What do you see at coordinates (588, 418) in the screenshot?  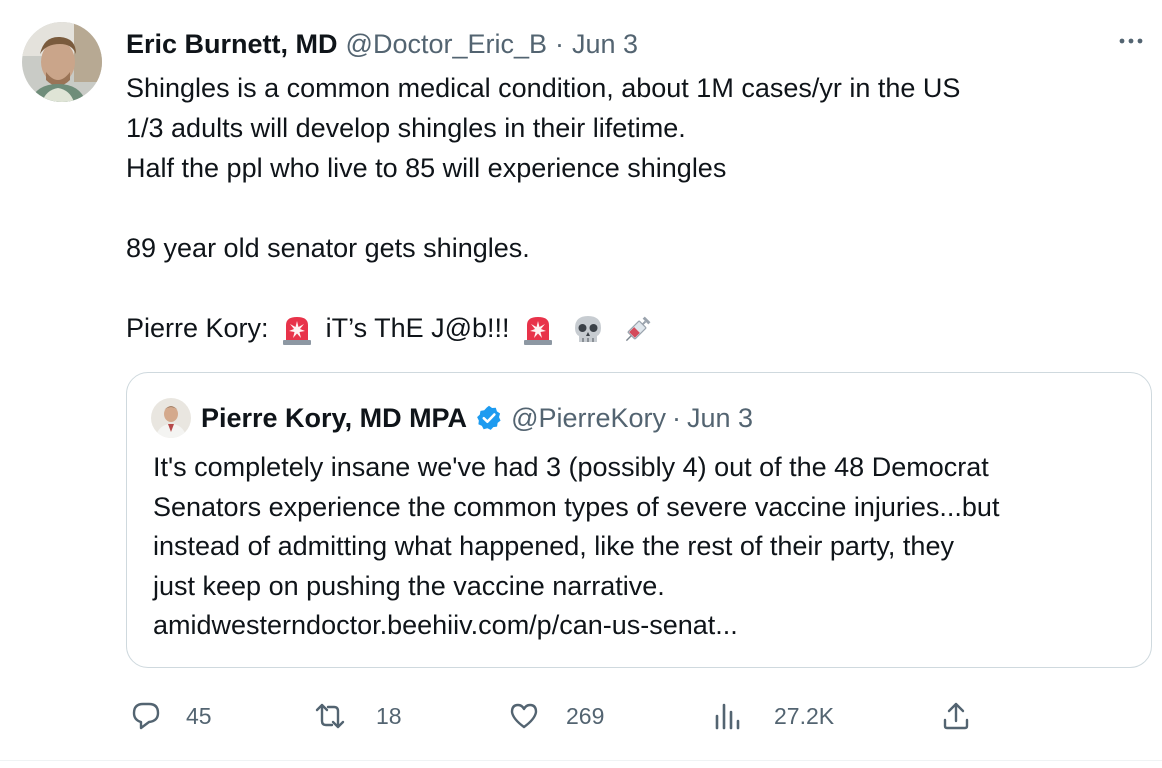 I see `quoted-author-handle: @PierreKory` at bounding box center [588, 418].